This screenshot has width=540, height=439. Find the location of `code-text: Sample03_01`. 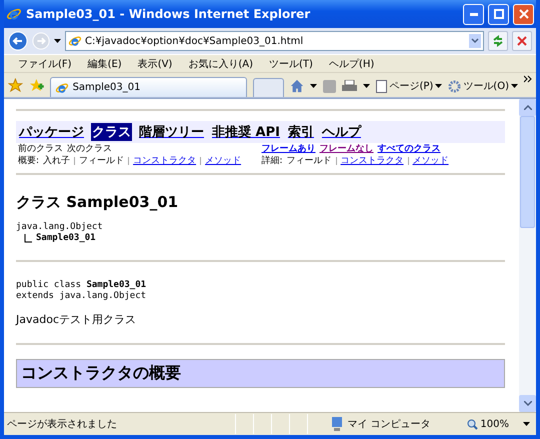

code-text: Sample03_01 is located at coordinates (66, 238).